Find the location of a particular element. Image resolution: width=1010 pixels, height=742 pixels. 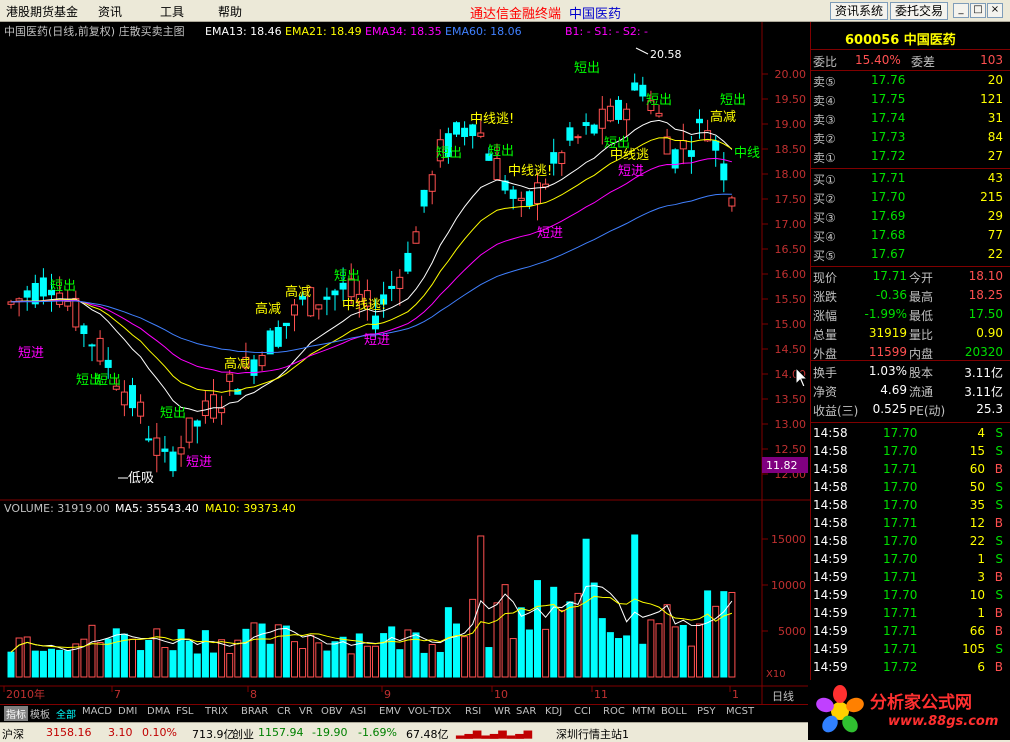

menu-hk-futures: 港股期货基金 is located at coordinates (42, 11).